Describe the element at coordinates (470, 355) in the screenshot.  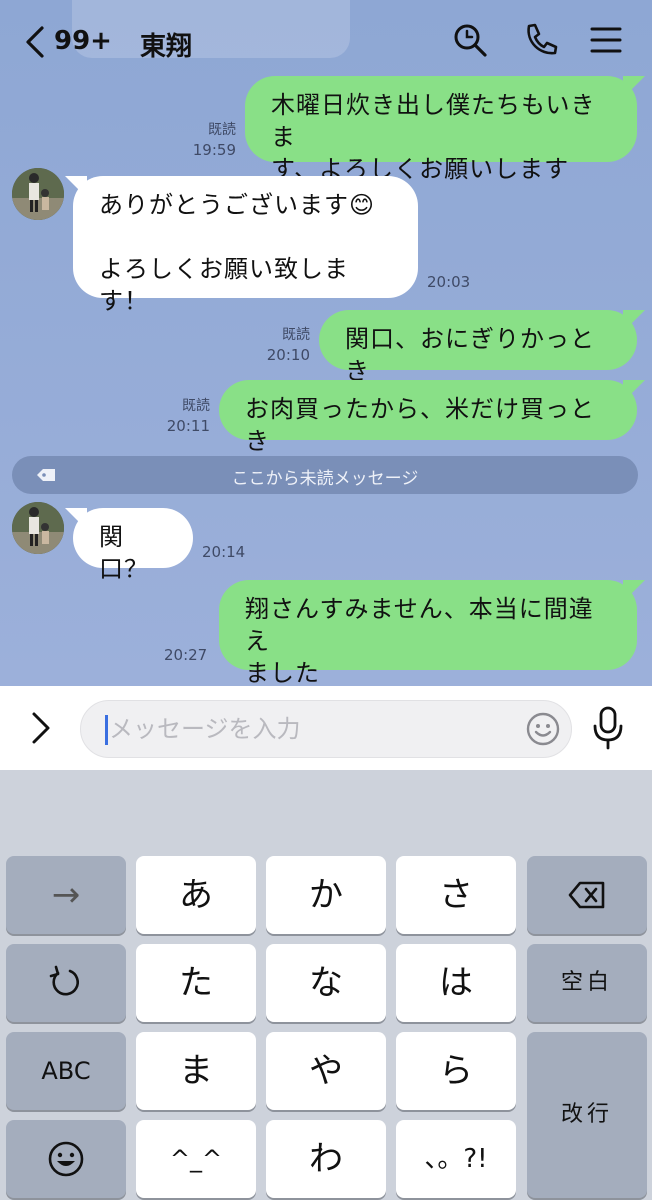
I see `message-text: 関口、おにぎりかっとき` at that location.